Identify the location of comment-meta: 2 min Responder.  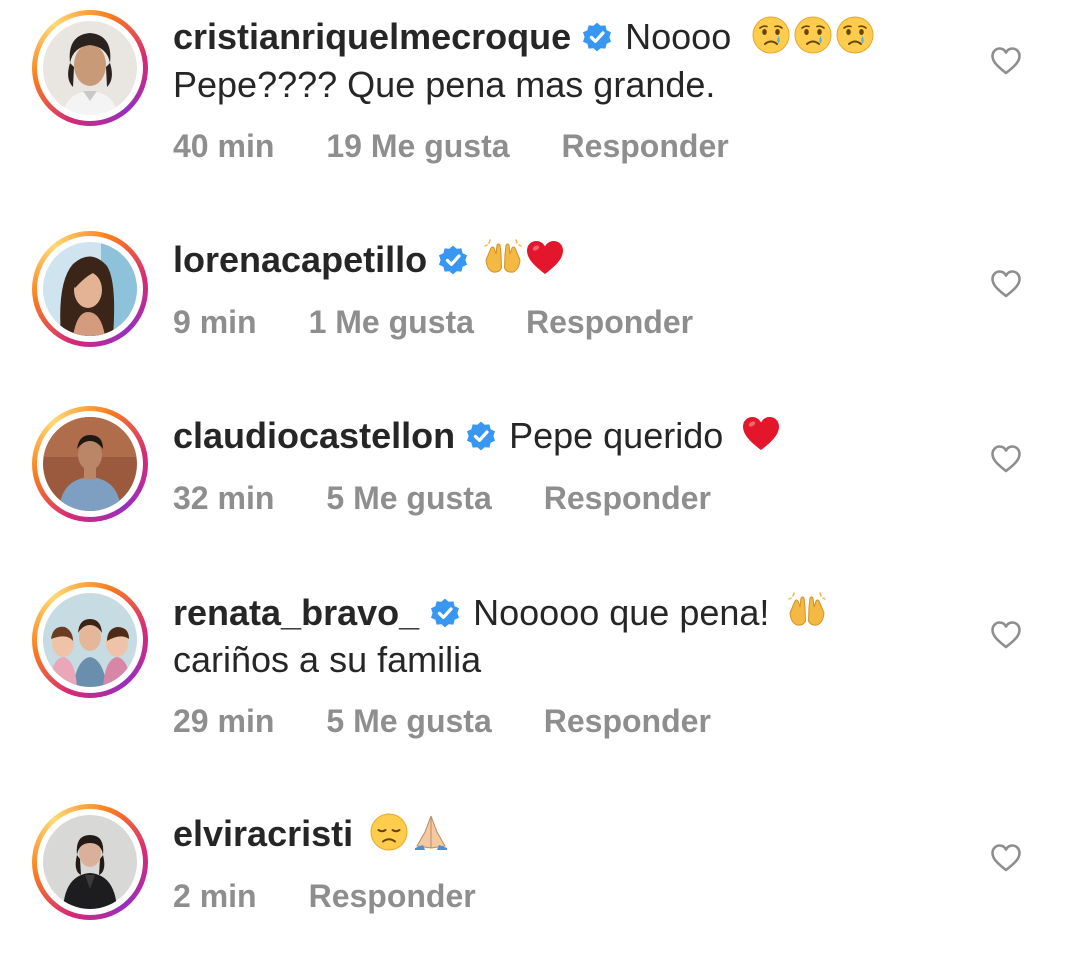
(350, 896).